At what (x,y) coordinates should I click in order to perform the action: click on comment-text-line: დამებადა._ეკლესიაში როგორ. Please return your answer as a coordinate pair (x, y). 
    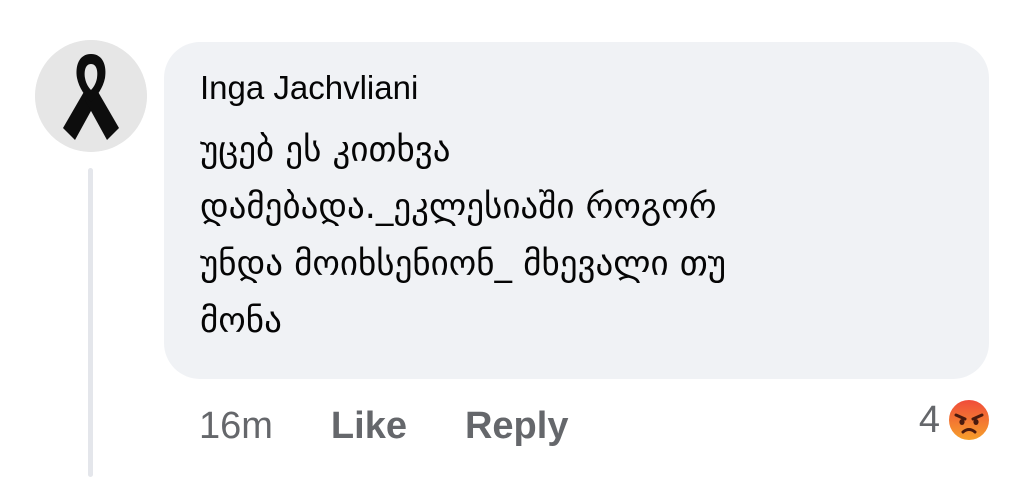
    Looking at the image, I should click on (458, 207).